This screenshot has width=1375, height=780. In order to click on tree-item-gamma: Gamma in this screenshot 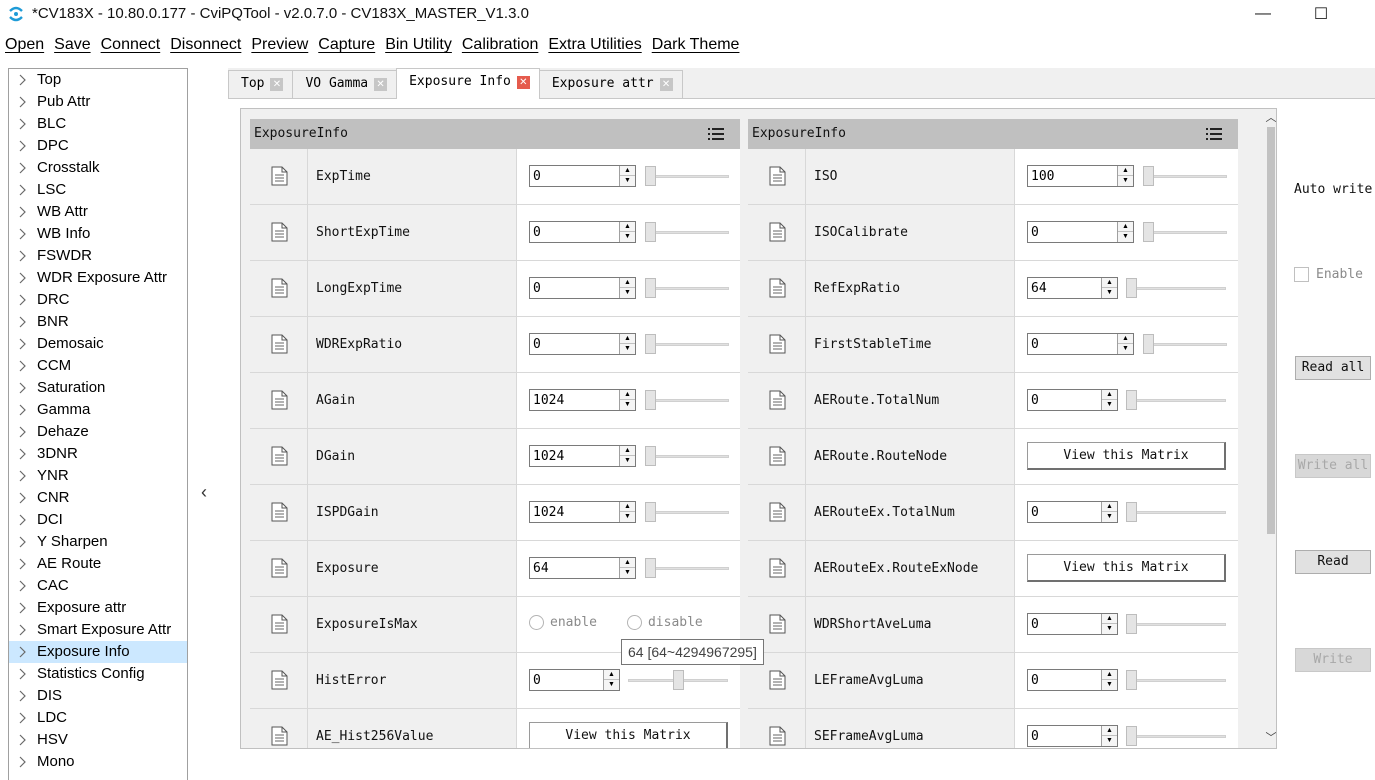, I will do `click(98, 410)`.